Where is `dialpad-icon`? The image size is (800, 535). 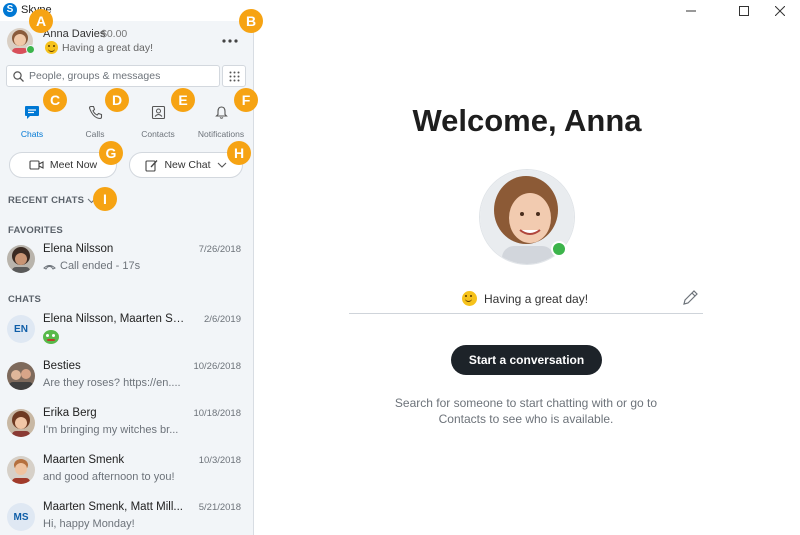 dialpad-icon is located at coordinates (234, 76).